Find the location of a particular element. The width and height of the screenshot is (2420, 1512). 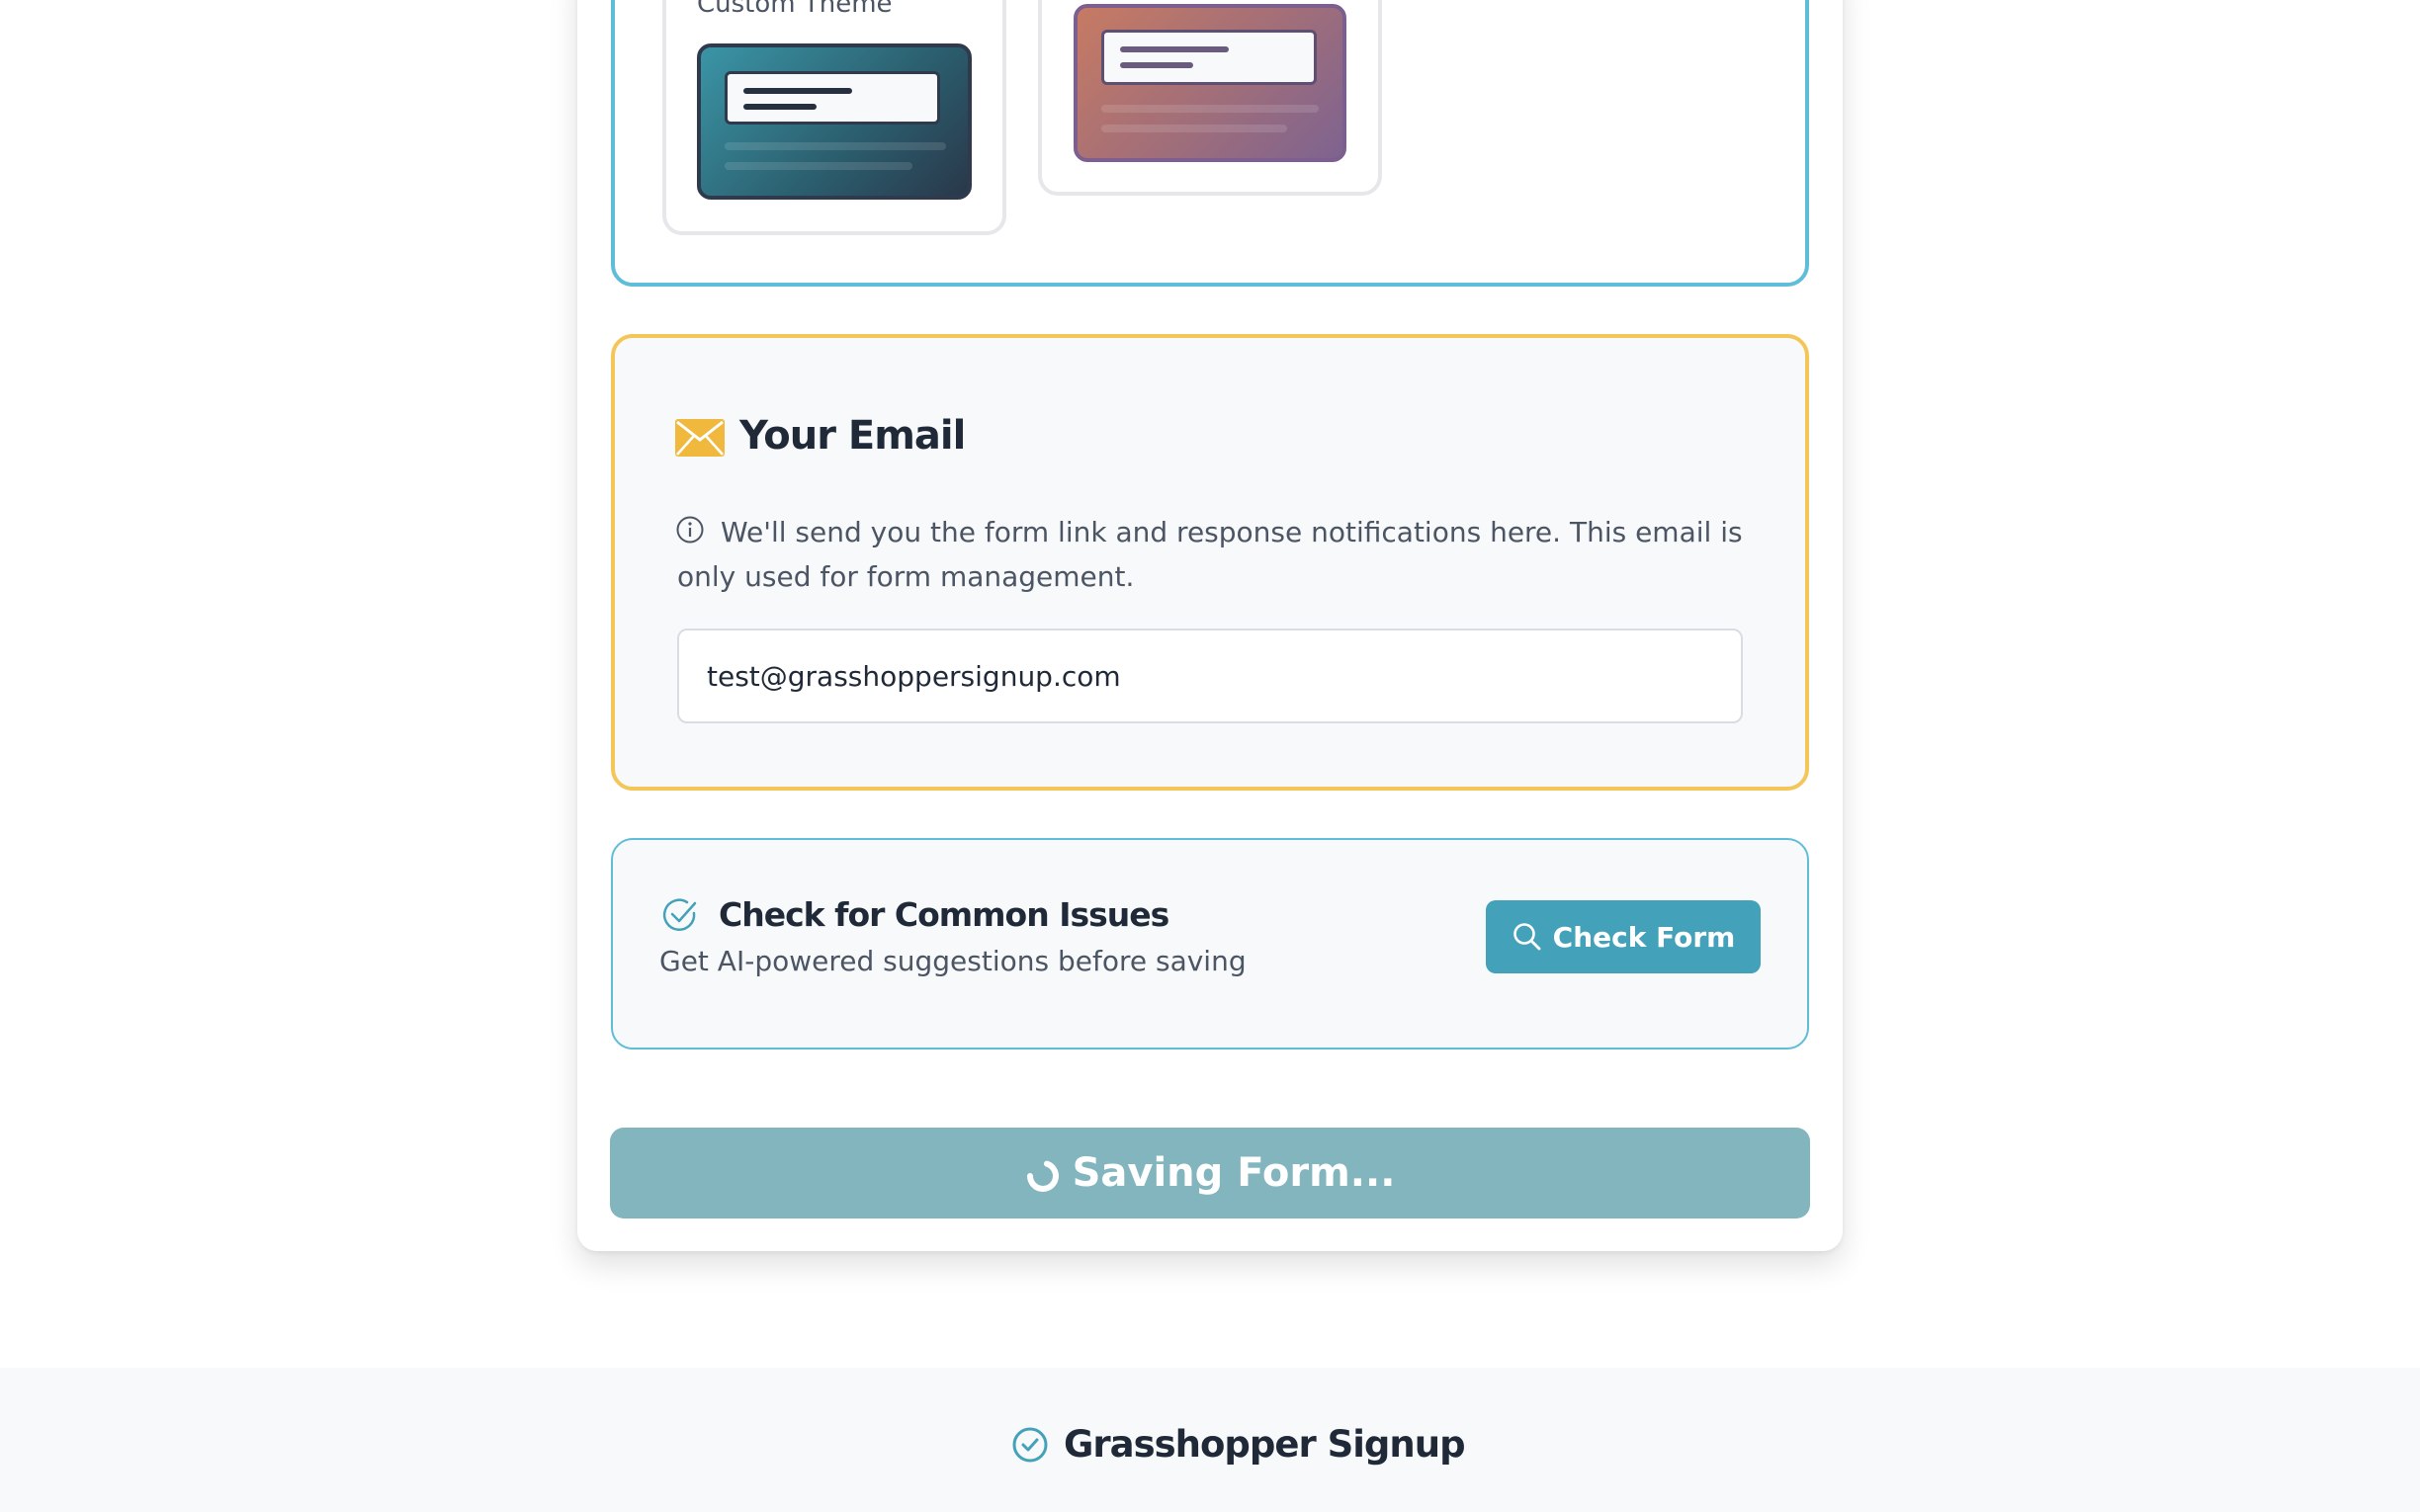

check-form-button: Check Form is located at coordinates (1624, 936).